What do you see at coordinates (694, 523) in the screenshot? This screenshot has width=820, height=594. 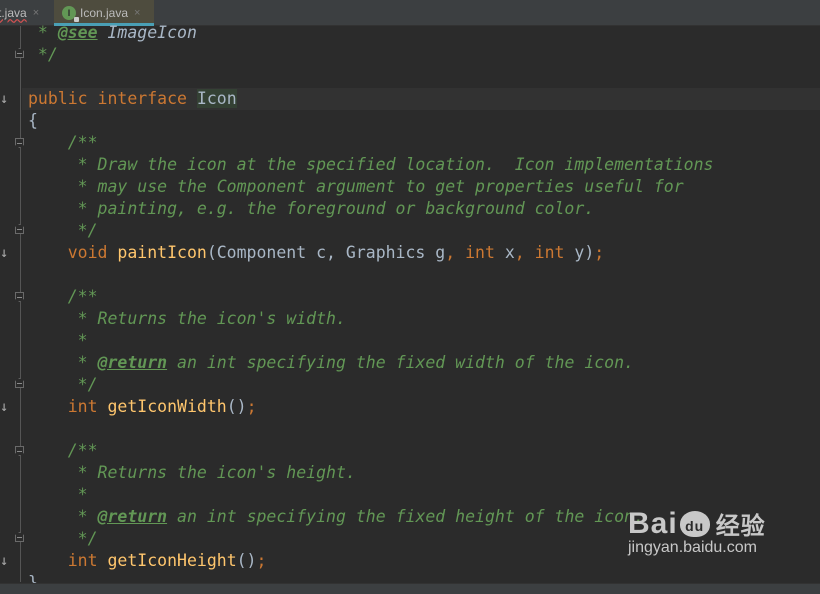 I see `paw-logo-icon: du` at bounding box center [694, 523].